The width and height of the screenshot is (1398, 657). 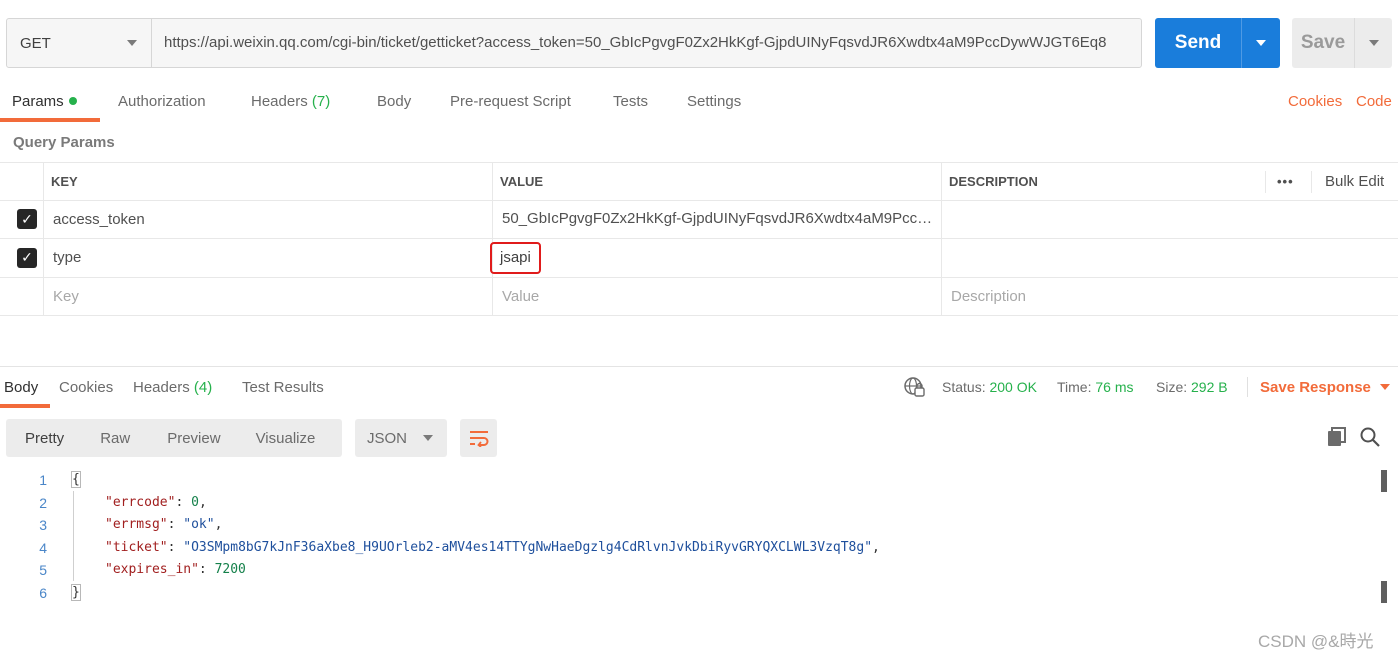 I want to click on line-number: 1, so click(x=43, y=480).